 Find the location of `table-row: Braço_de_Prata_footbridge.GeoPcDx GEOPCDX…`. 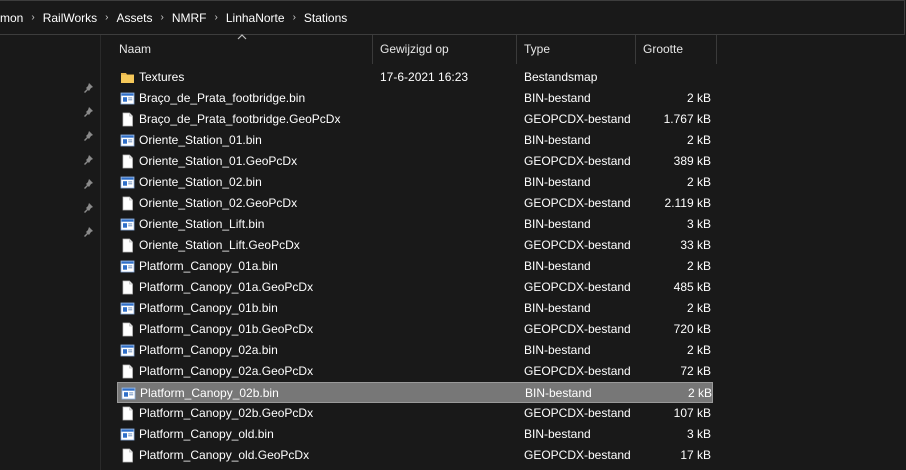

table-row: Braço_de_Prata_footbridge.GeoPcDx GEOPCDX… is located at coordinates (415, 119).